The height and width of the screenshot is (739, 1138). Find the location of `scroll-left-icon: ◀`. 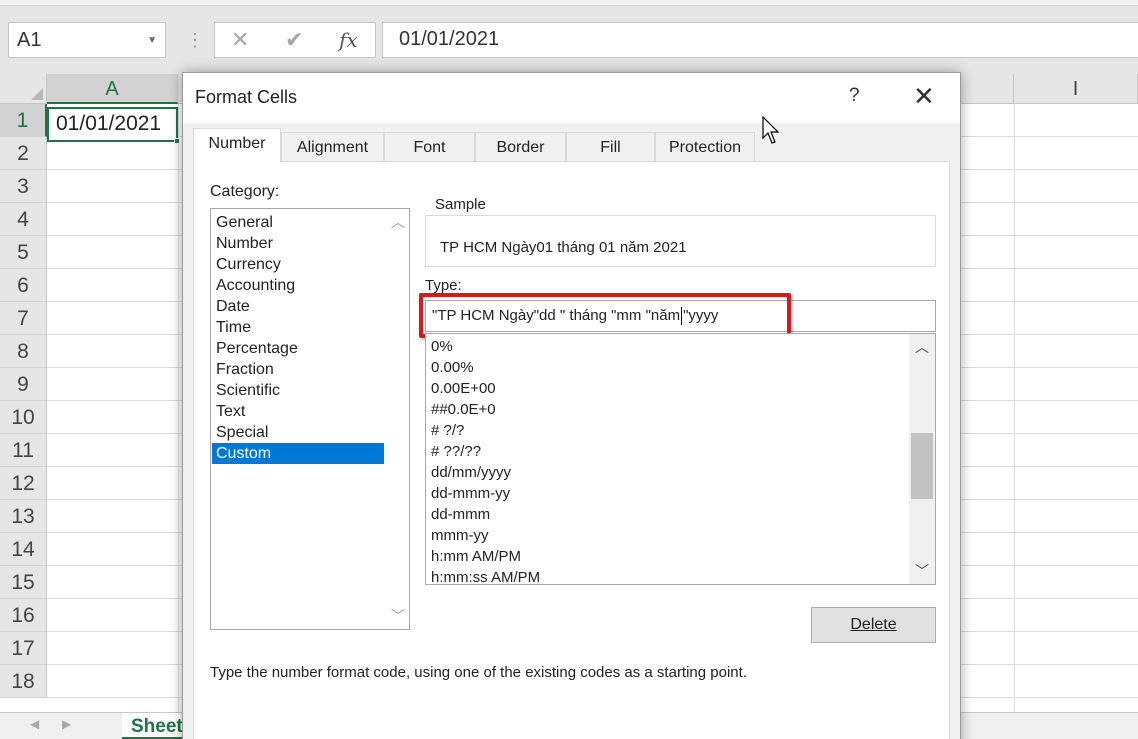

scroll-left-icon: ◀ is located at coordinates (34, 724).